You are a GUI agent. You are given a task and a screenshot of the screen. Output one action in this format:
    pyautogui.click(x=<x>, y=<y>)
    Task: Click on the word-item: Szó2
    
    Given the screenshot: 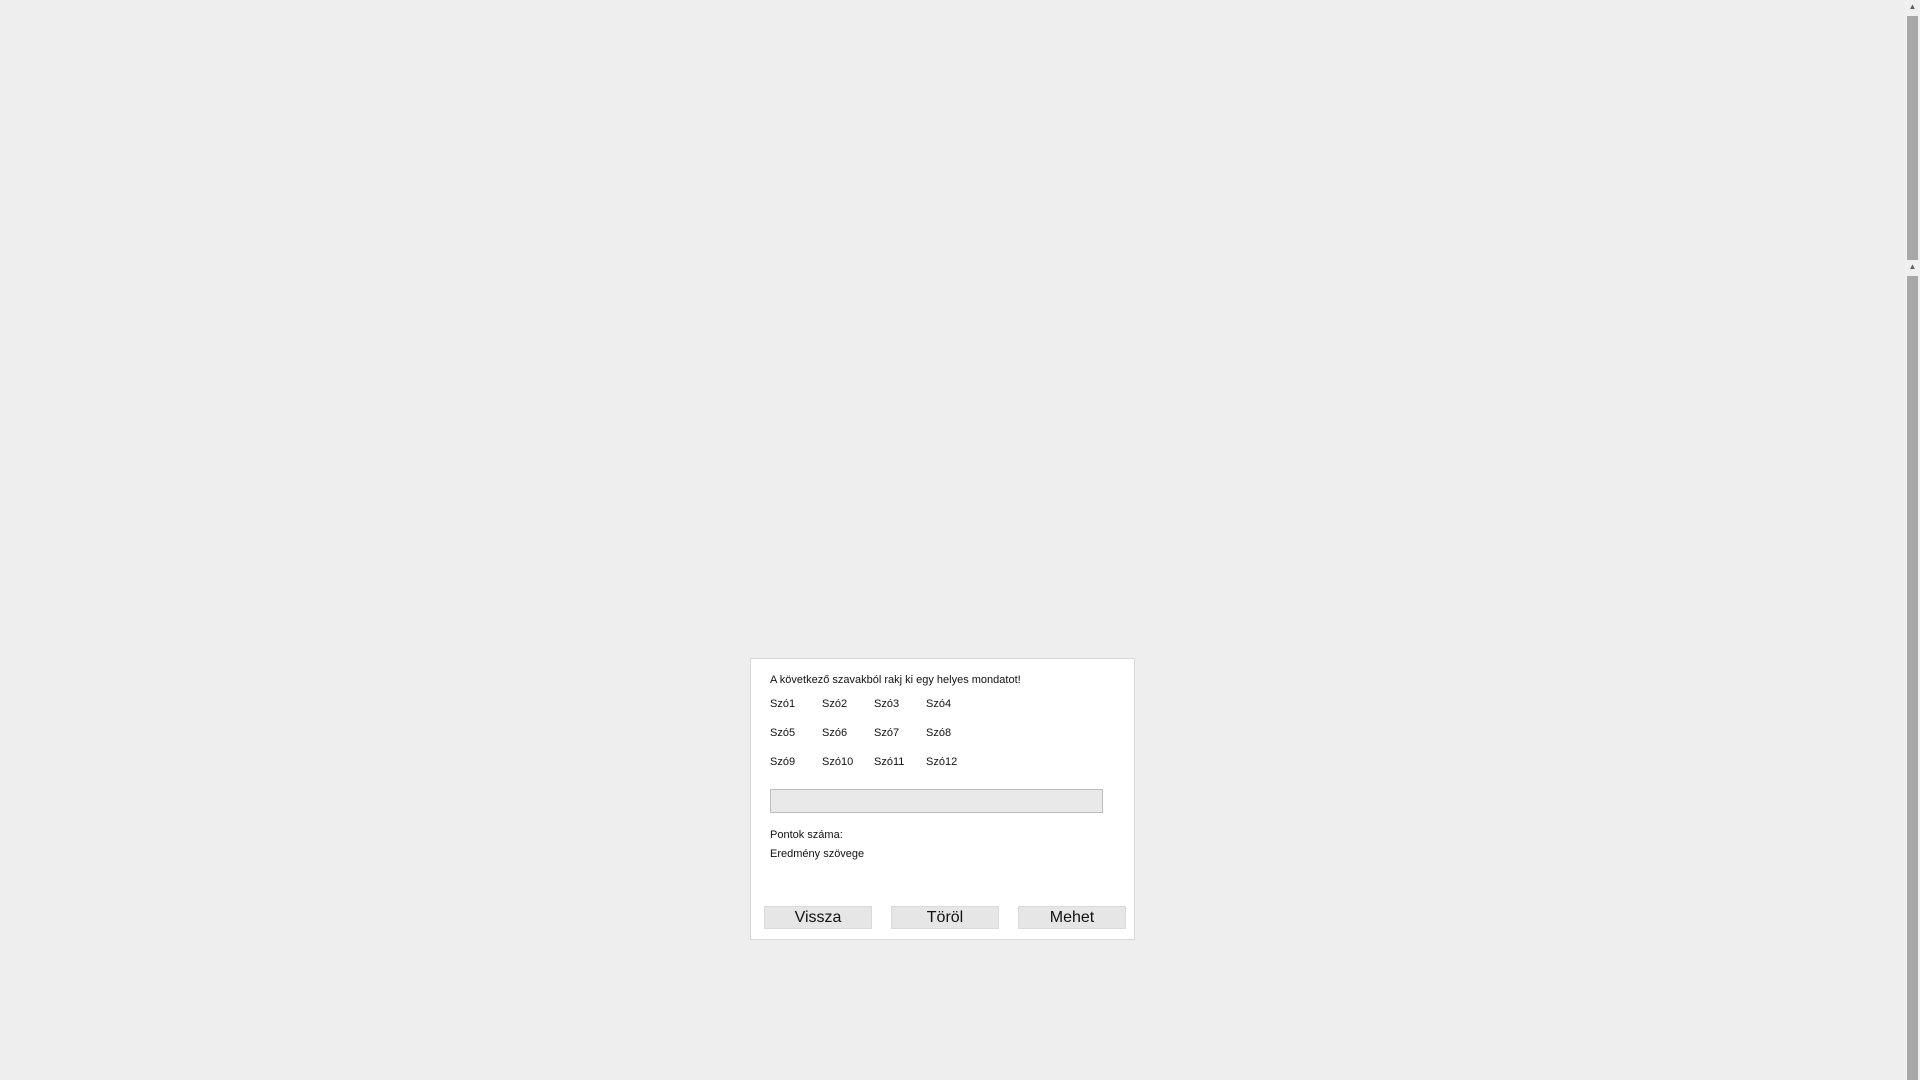 What is the action you would take?
    pyautogui.click(x=848, y=711)
    